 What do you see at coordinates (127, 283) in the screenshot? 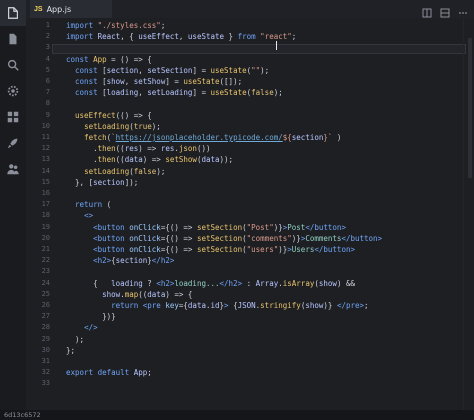
I see `code-token: loading` at bounding box center [127, 283].